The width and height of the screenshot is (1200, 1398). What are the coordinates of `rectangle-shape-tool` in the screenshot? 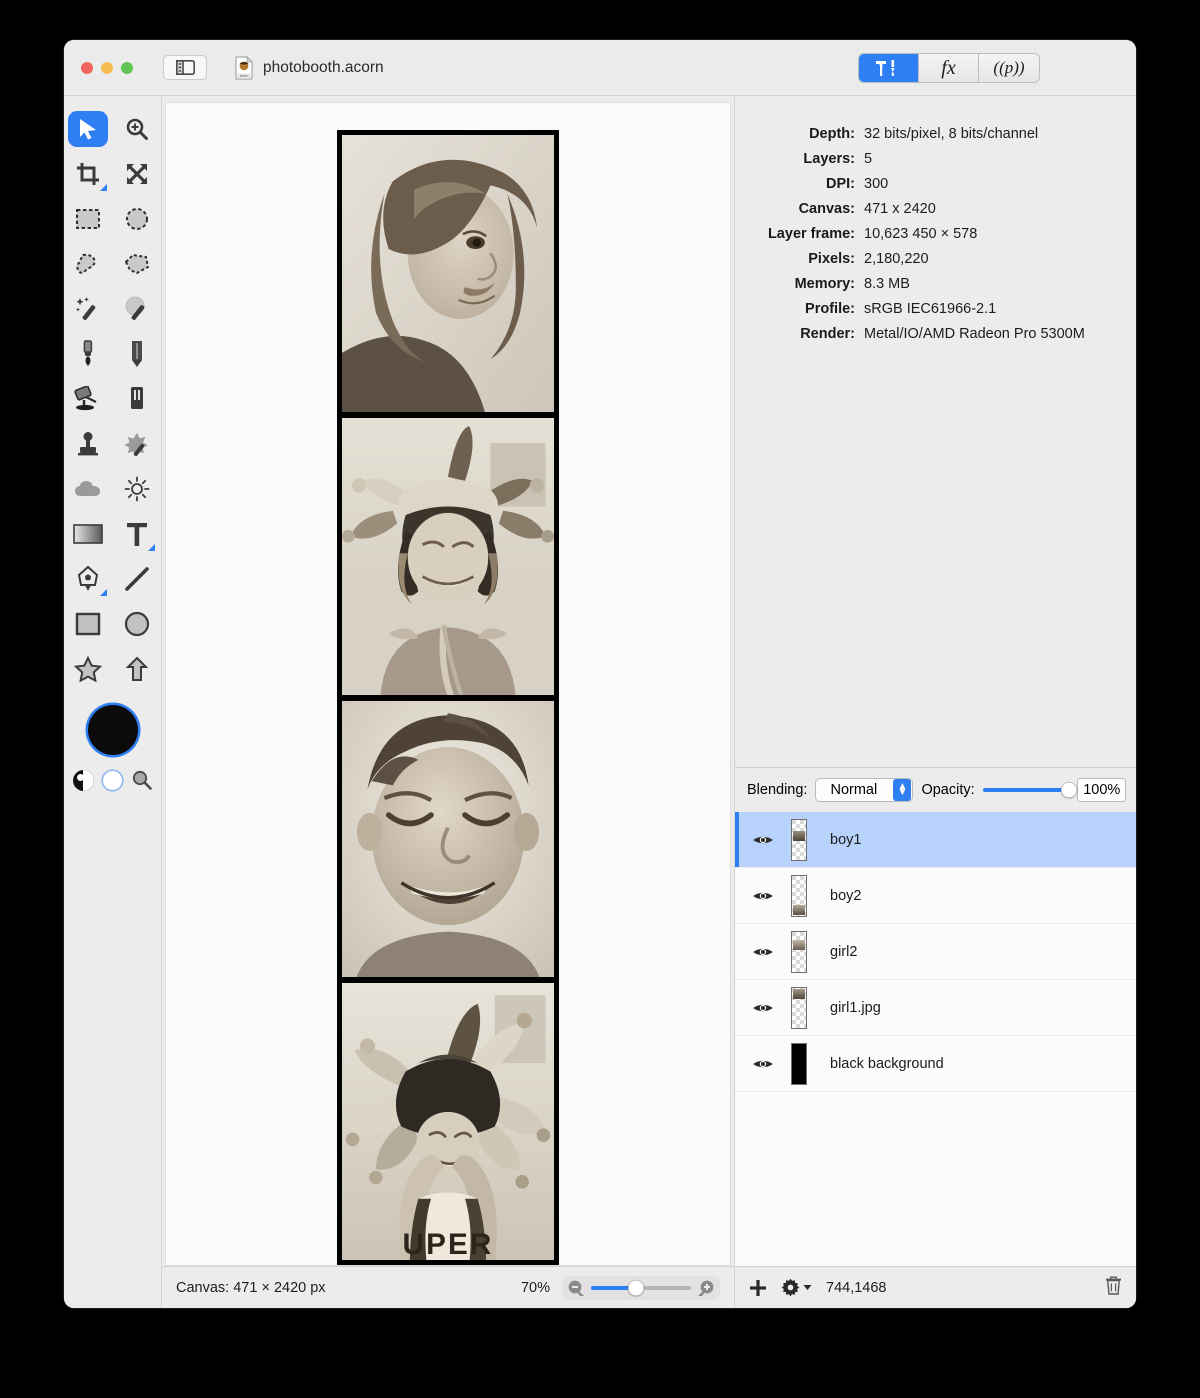 It's located at (88, 623).